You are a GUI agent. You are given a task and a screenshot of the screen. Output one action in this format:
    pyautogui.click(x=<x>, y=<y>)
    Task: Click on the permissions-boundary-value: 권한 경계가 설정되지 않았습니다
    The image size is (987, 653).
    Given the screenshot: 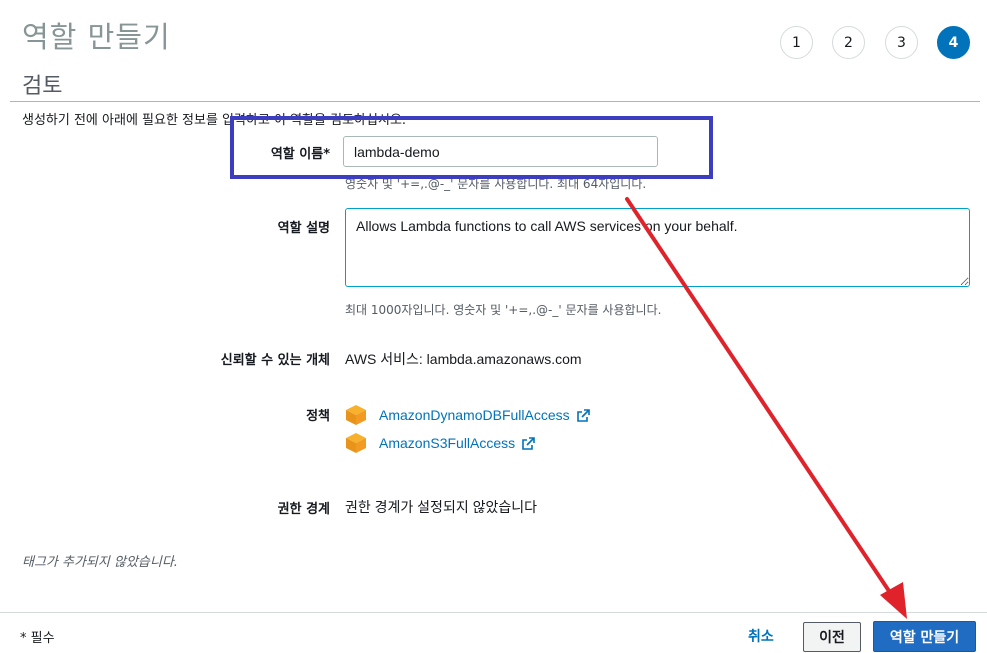 What is the action you would take?
    pyautogui.click(x=441, y=507)
    